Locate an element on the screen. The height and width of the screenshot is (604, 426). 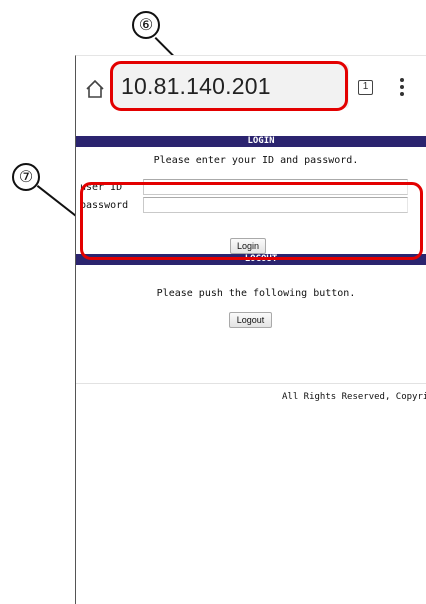
callout-7-badge: ⑦ is located at coordinates (26, 177).